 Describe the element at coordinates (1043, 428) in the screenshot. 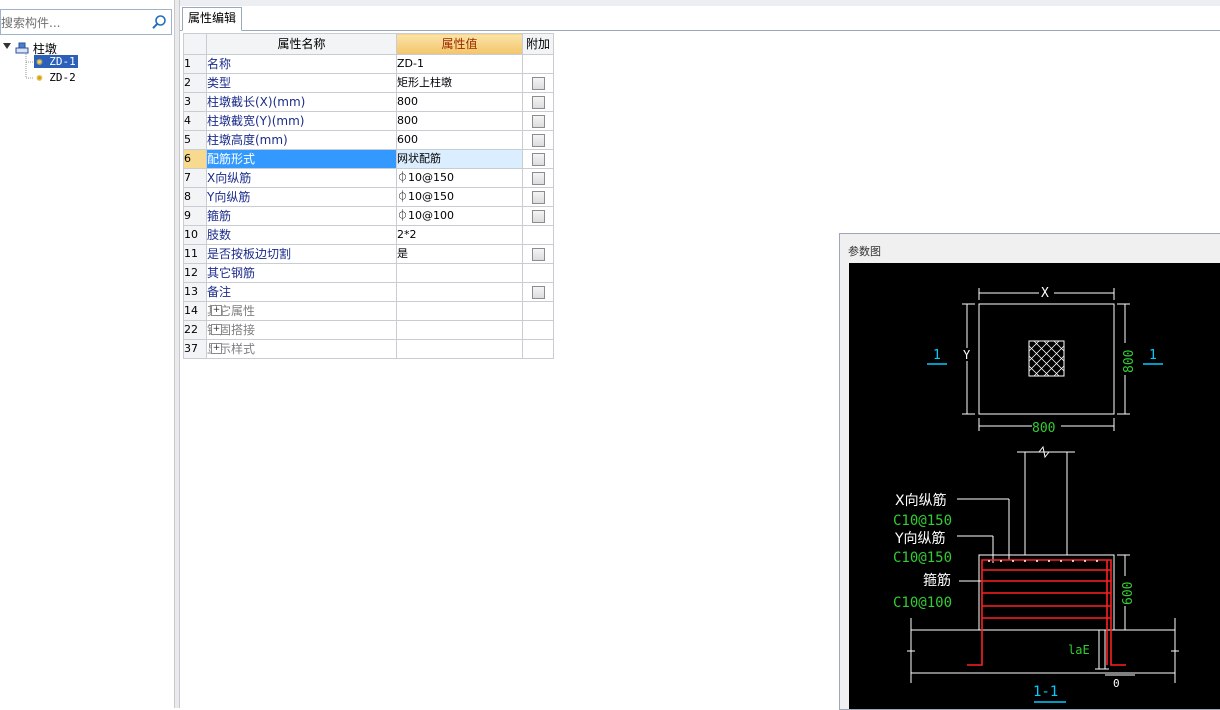

I see `plan-bottom-dim-text: 800` at that location.